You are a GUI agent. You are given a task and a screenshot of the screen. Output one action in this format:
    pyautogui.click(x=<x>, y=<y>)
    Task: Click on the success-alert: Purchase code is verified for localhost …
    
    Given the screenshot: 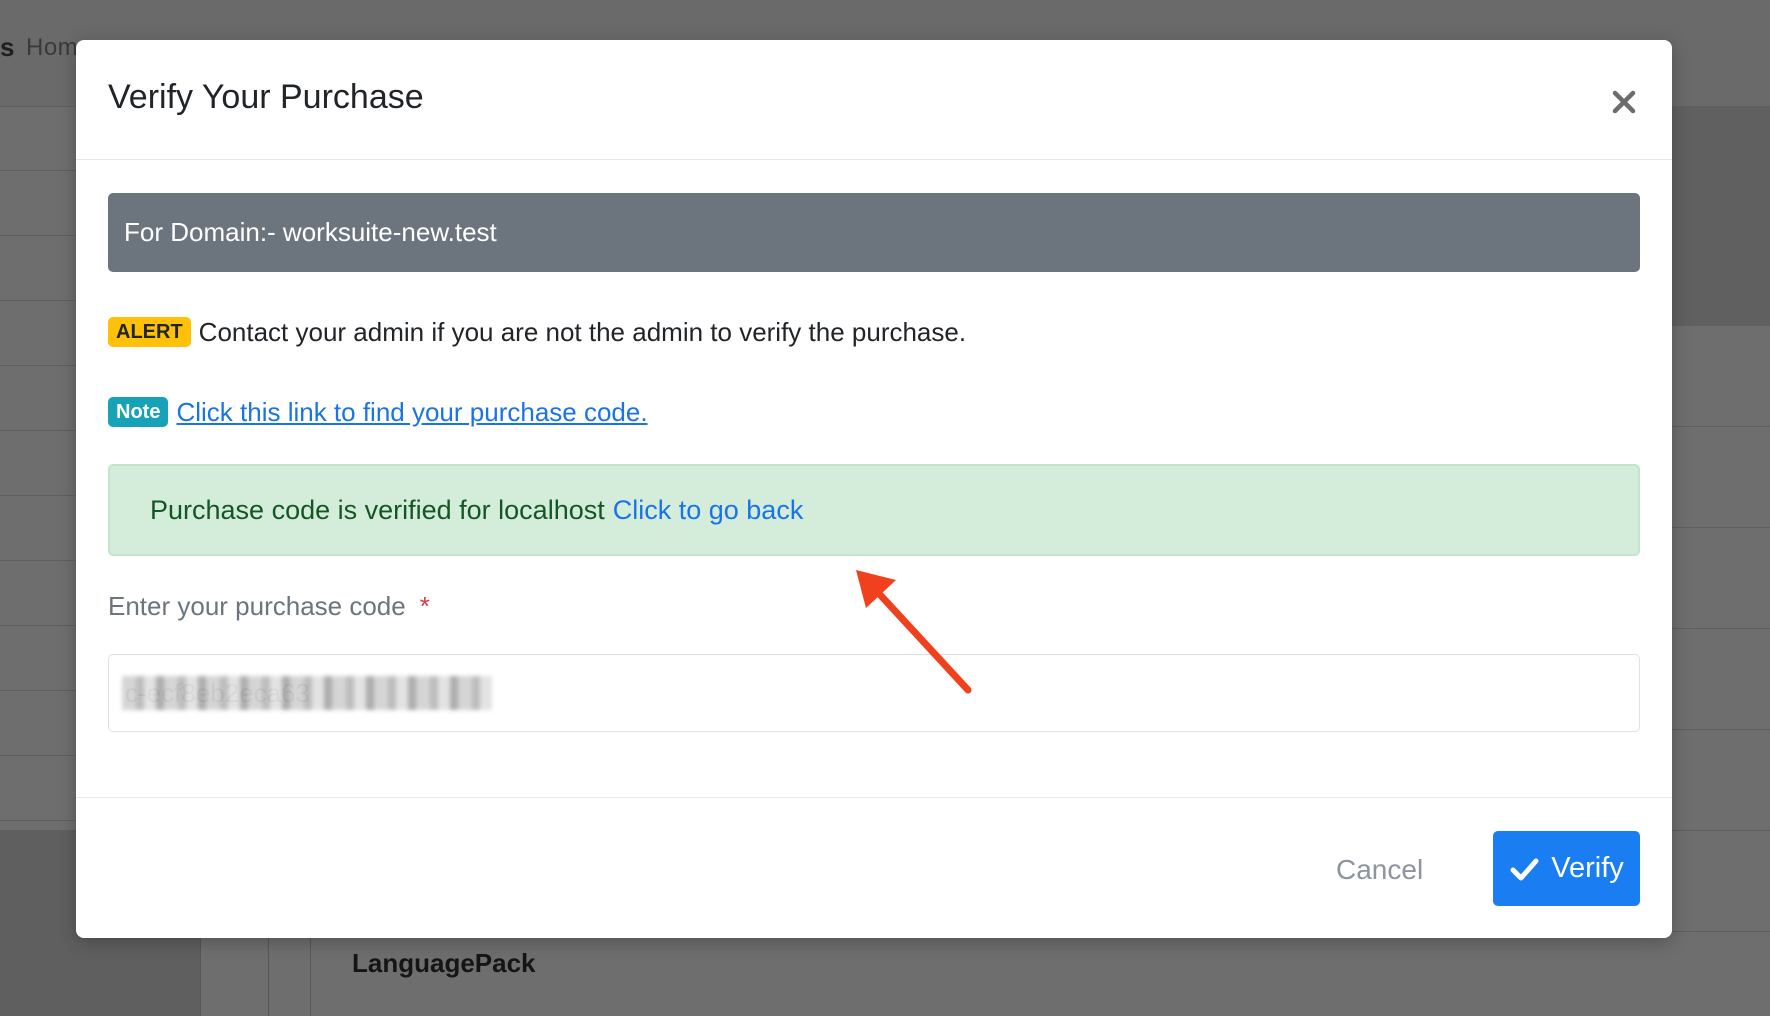 What is the action you would take?
    pyautogui.click(x=874, y=510)
    